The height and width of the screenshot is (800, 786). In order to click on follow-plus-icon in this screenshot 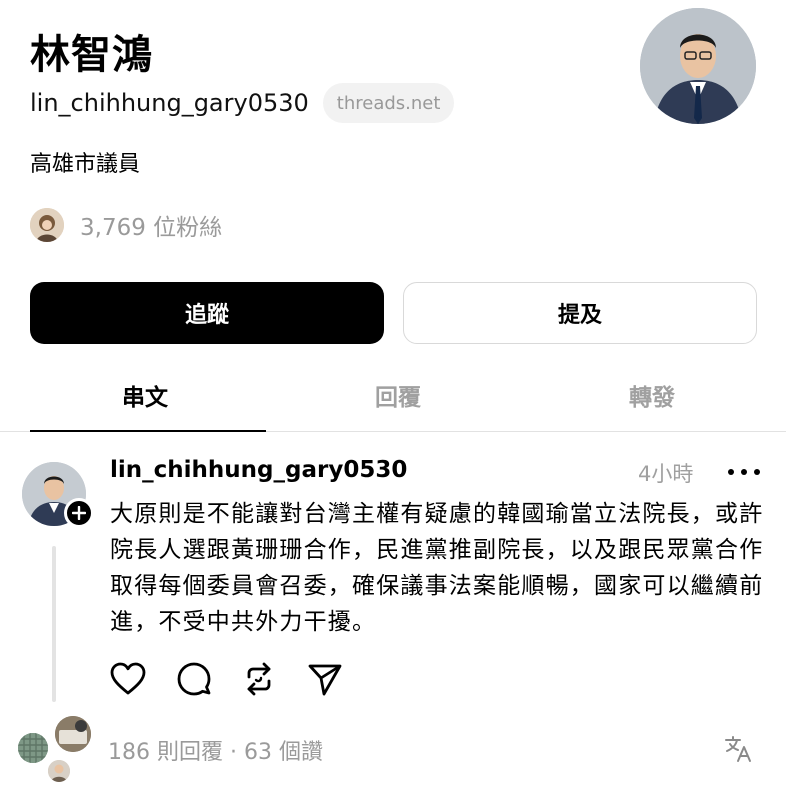, I will do `click(79, 513)`.